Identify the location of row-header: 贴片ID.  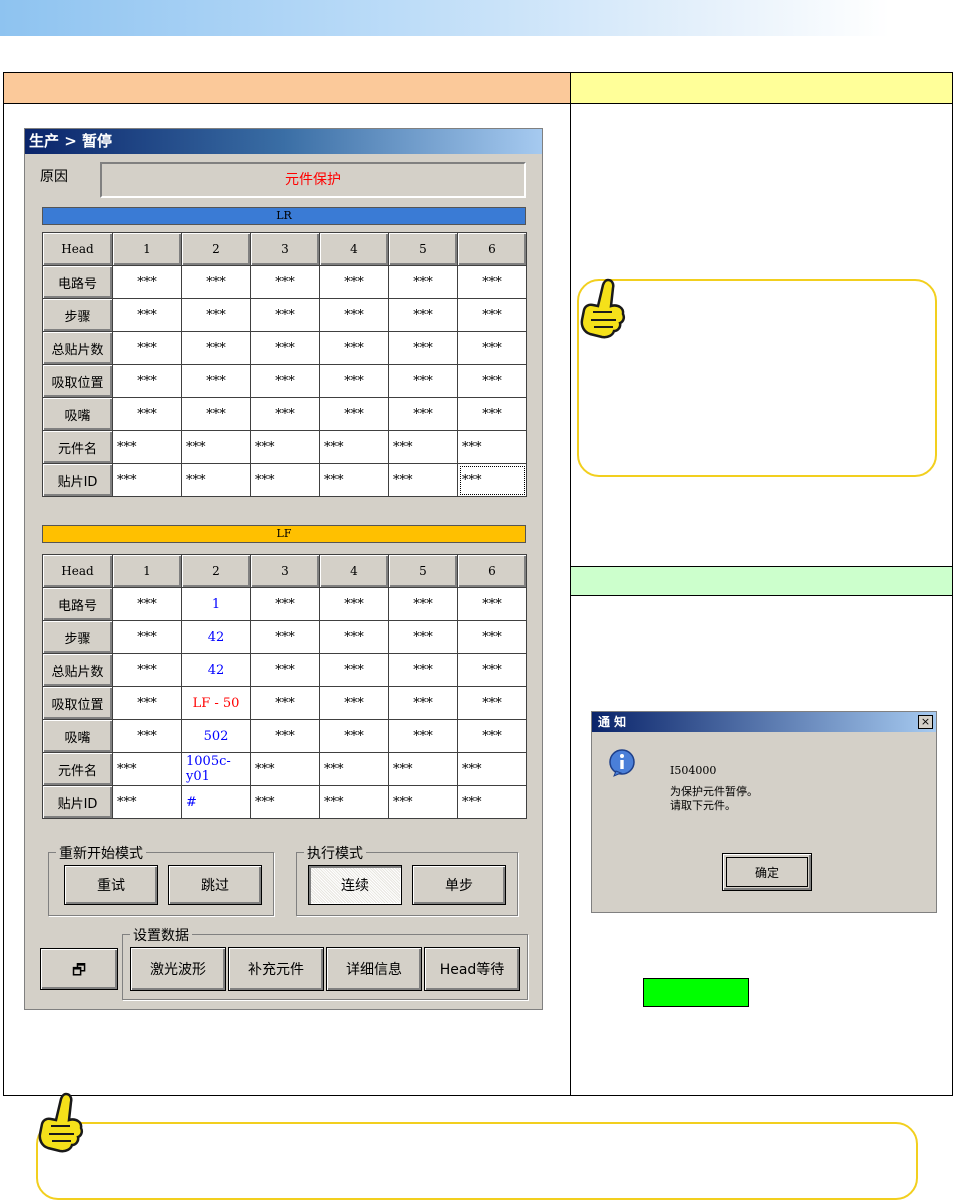
(77, 480).